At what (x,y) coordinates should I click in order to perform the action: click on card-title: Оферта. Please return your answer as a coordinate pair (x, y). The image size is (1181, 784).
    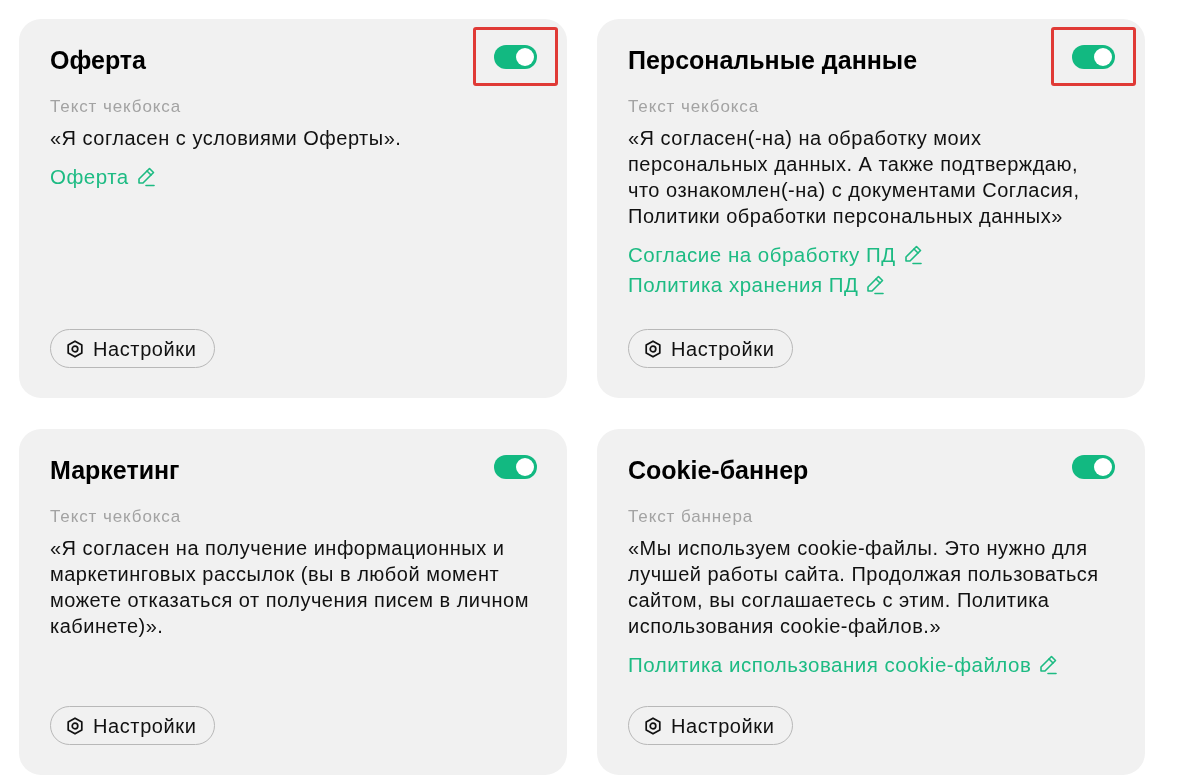
    Looking at the image, I should click on (98, 60).